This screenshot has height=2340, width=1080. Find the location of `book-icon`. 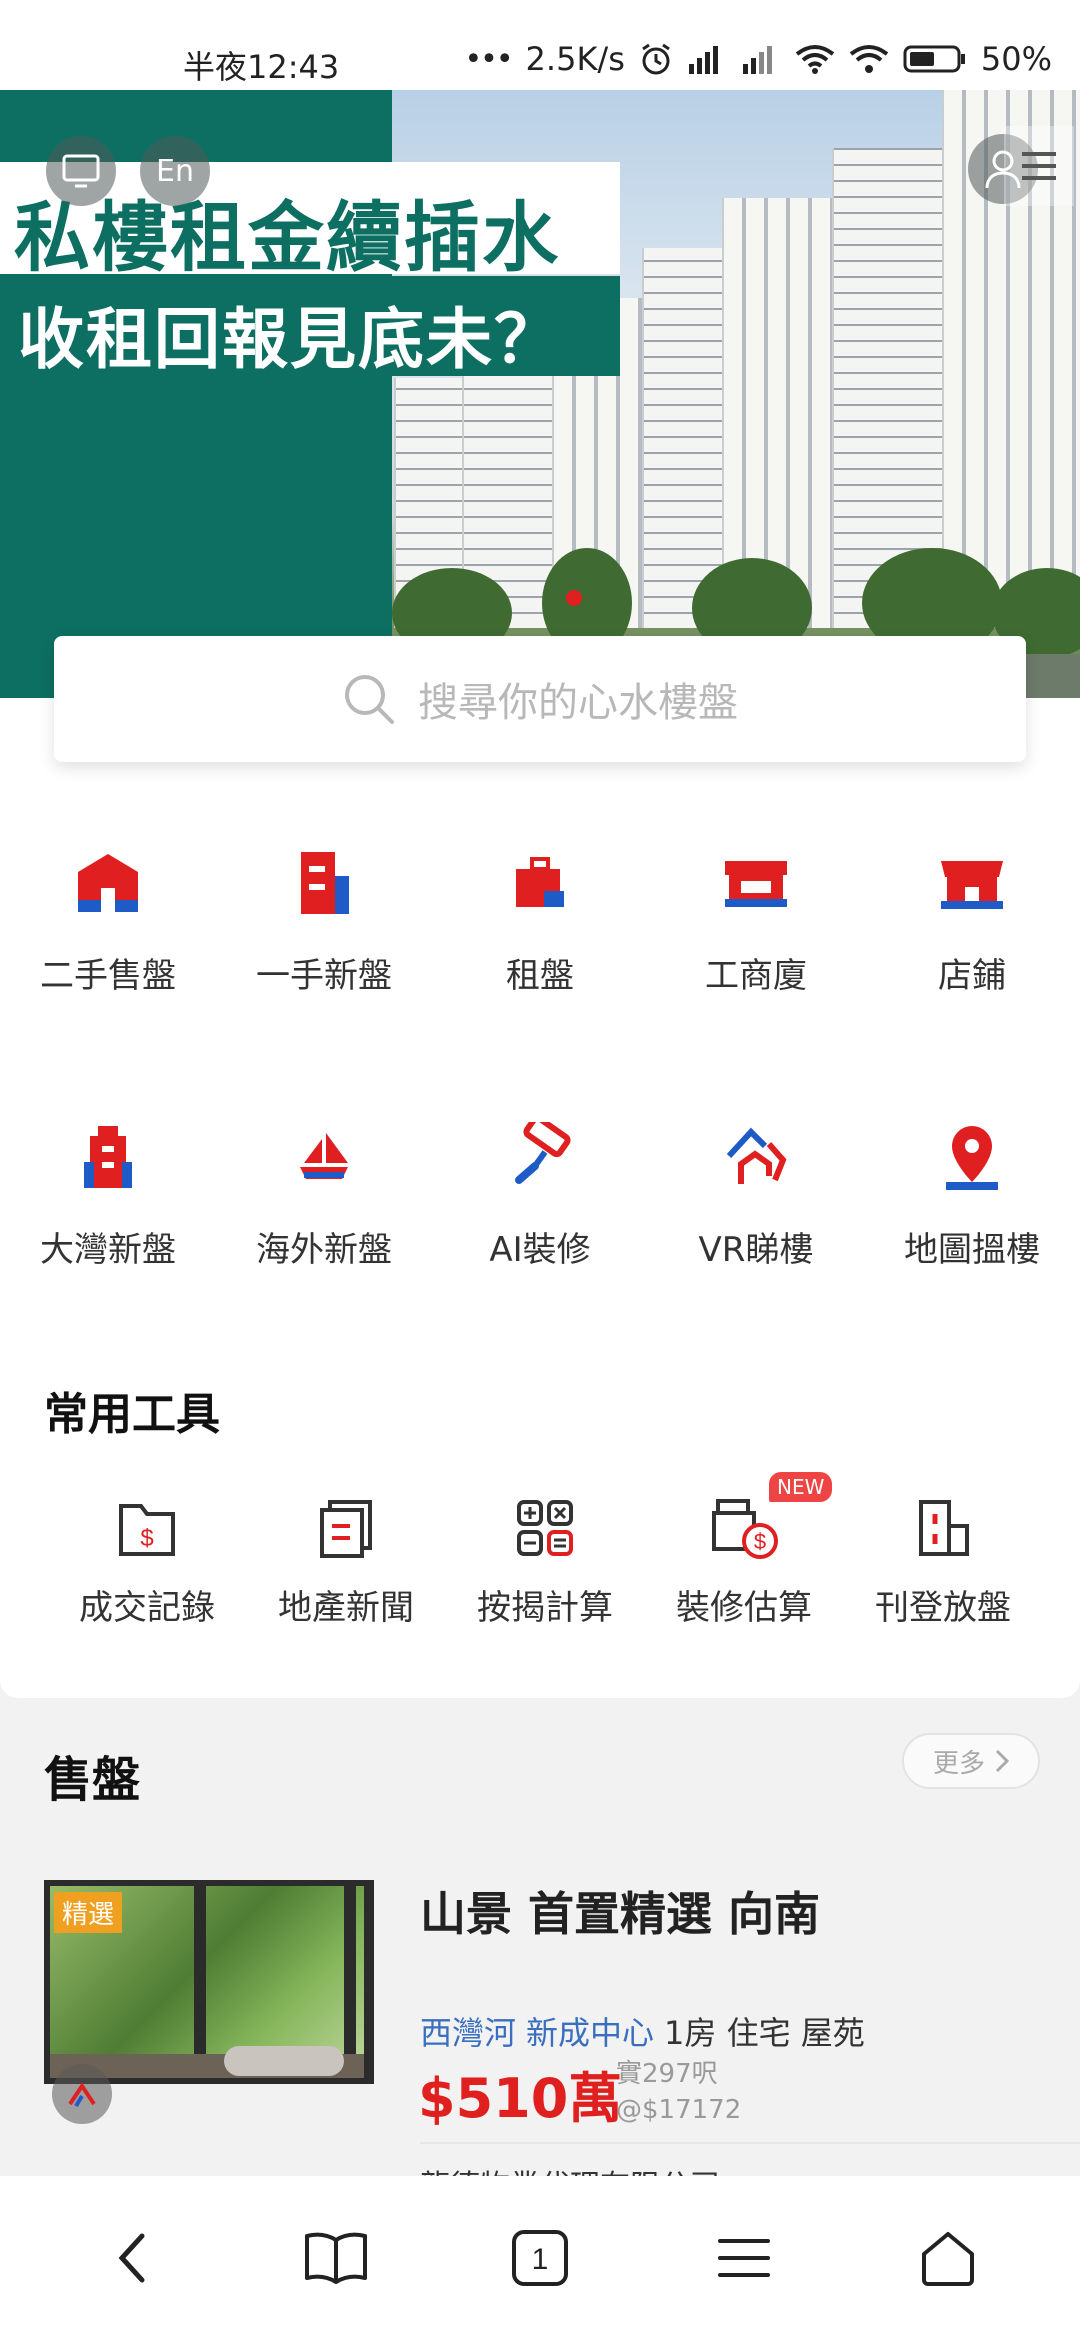

book-icon is located at coordinates (336, 2258).